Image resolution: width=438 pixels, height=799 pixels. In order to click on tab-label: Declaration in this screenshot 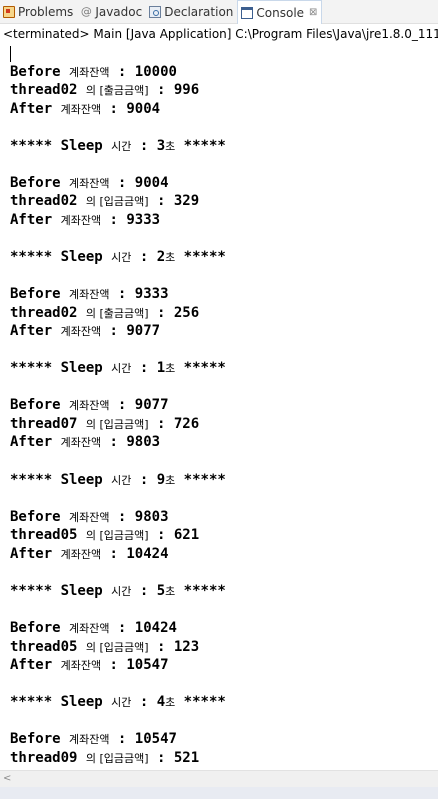, I will do `click(199, 11)`.